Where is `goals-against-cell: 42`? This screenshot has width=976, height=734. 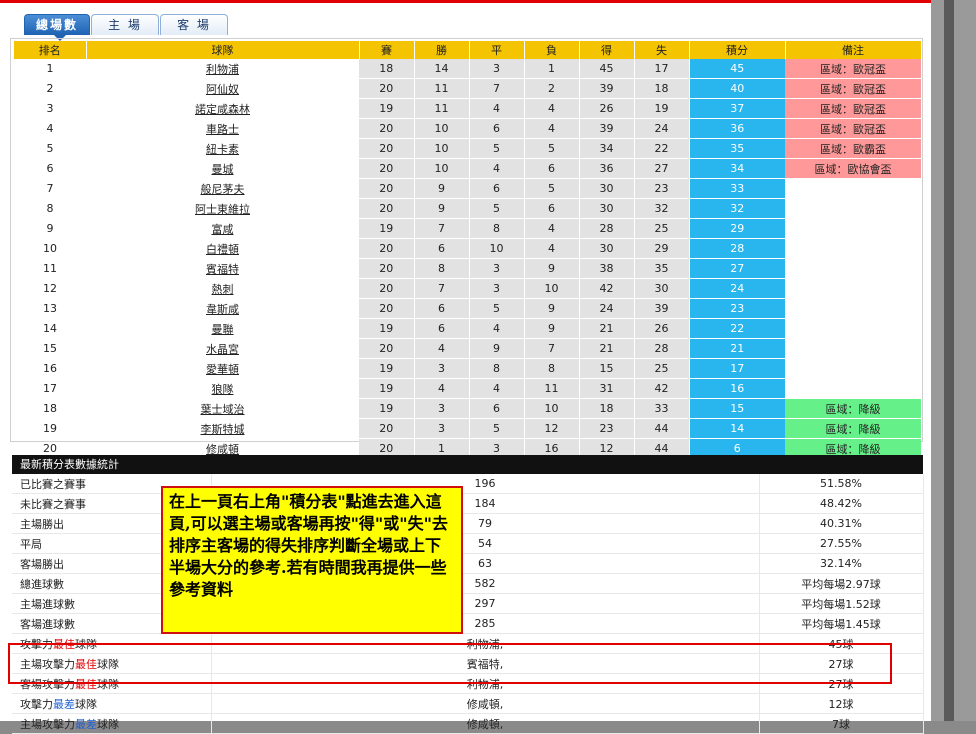
goals-against-cell: 42 is located at coordinates (662, 388).